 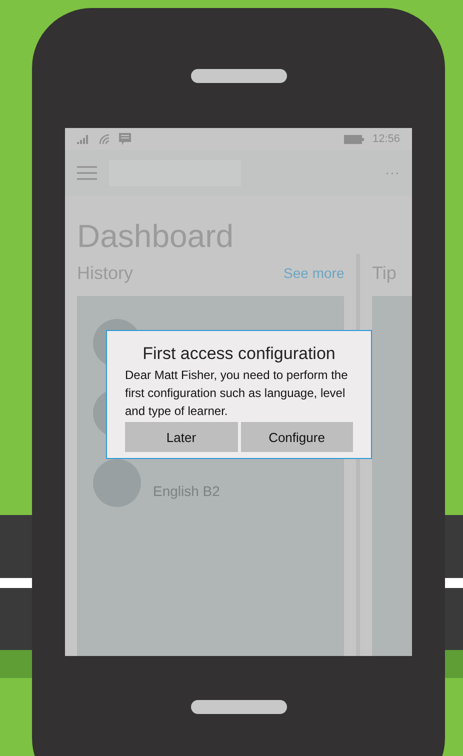 What do you see at coordinates (296, 437) in the screenshot?
I see `dialog-button: Configure` at bounding box center [296, 437].